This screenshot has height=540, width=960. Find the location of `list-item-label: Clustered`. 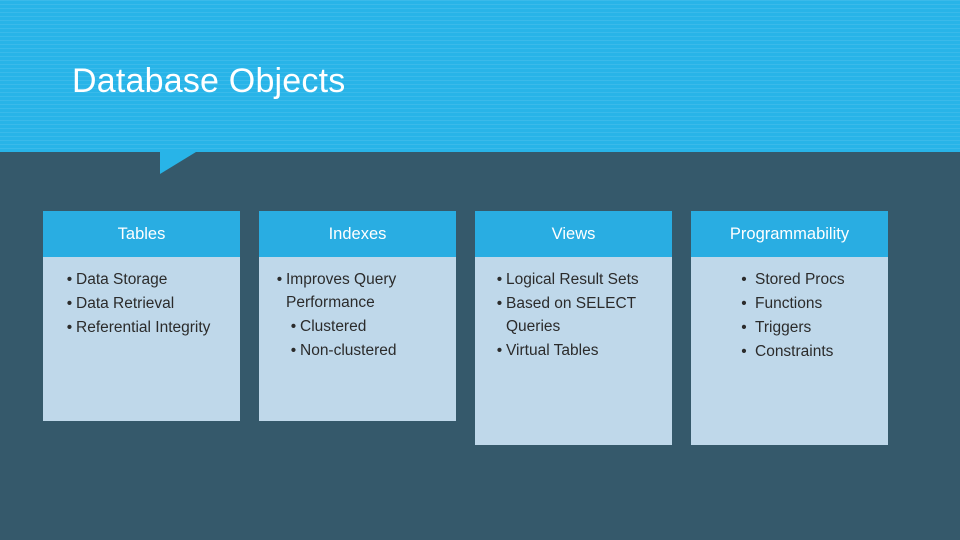

list-item-label: Clustered is located at coordinates (333, 326).